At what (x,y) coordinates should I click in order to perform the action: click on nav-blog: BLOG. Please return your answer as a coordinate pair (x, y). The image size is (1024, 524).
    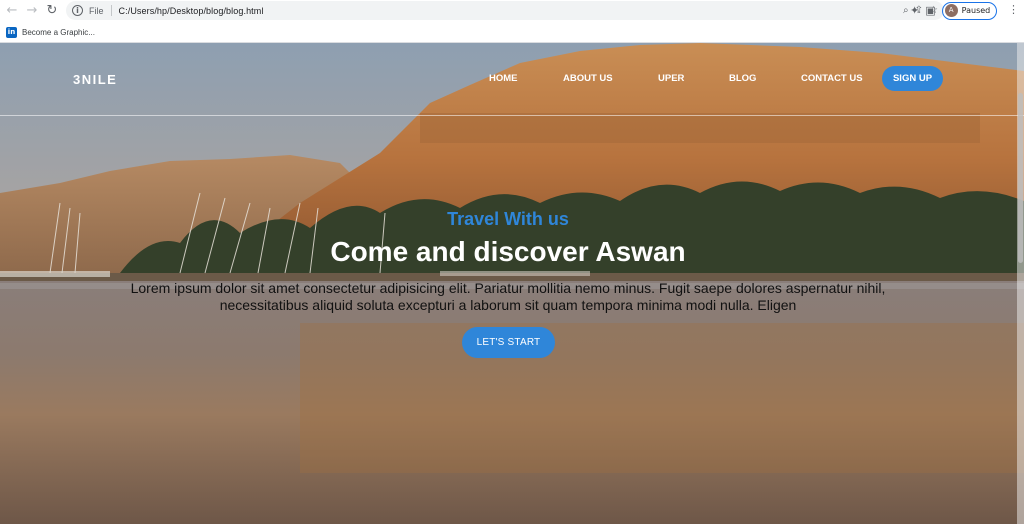
    Looking at the image, I should click on (742, 78).